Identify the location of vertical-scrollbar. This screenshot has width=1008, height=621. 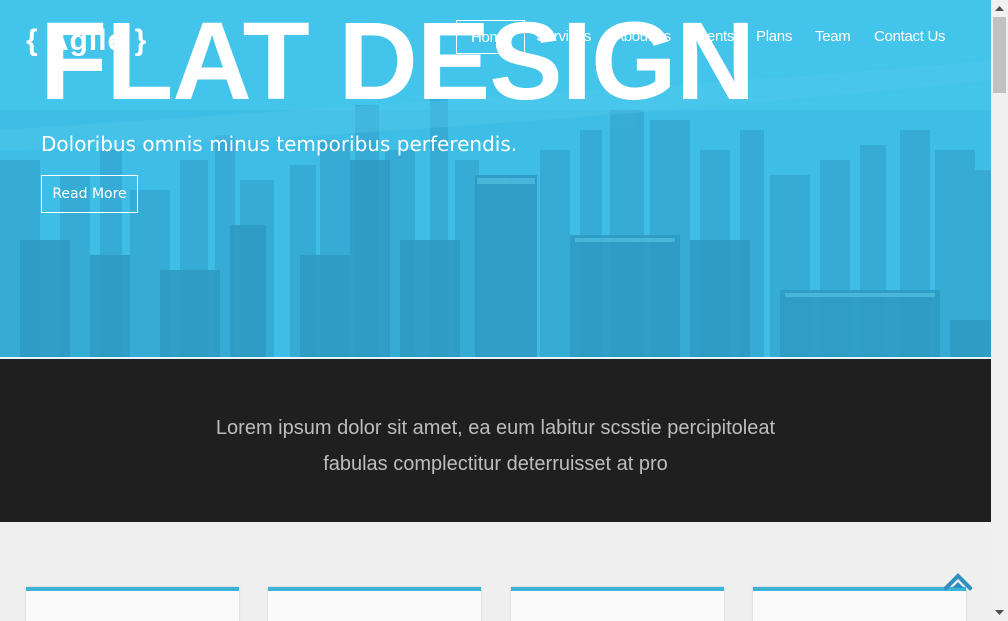
(999, 310).